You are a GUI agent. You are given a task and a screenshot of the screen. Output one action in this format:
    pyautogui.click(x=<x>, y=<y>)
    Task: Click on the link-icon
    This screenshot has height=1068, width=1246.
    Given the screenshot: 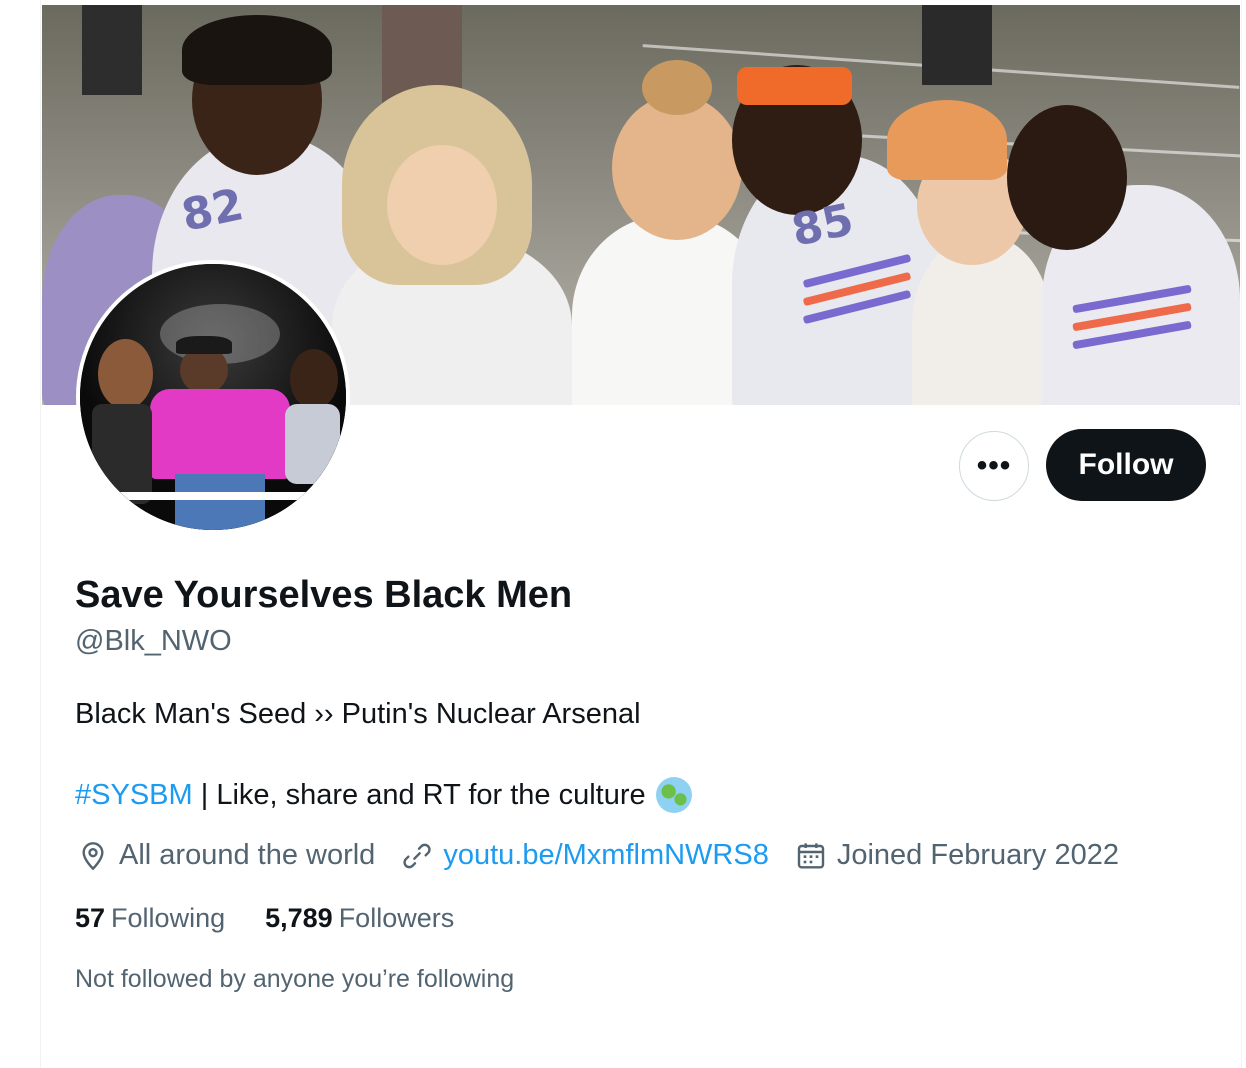 What is the action you would take?
    pyautogui.click(x=417, y=855)
    